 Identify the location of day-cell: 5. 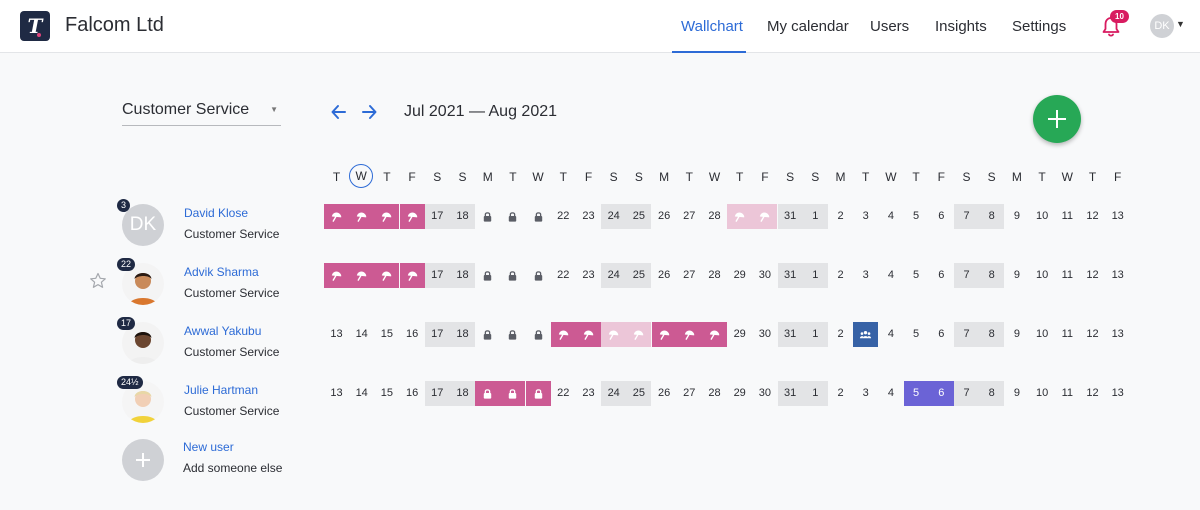
(916, 216).